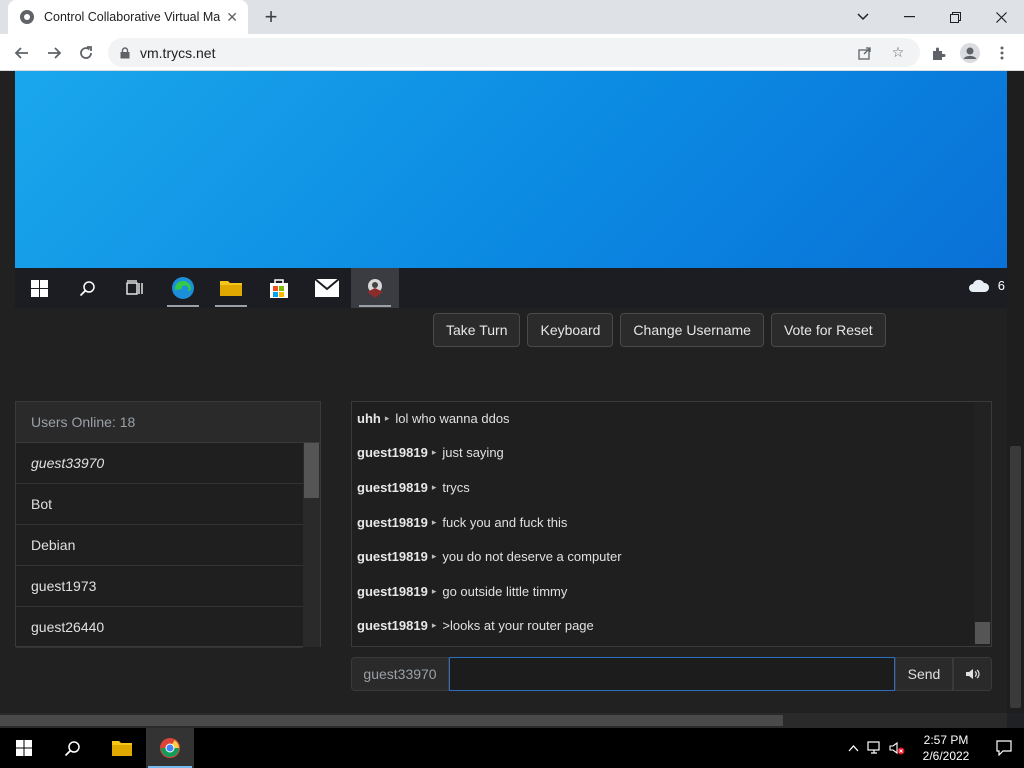 This screenshot has height=768, width=1024. I want to click on vm-weather-temp: 6, so click(1001, 285).